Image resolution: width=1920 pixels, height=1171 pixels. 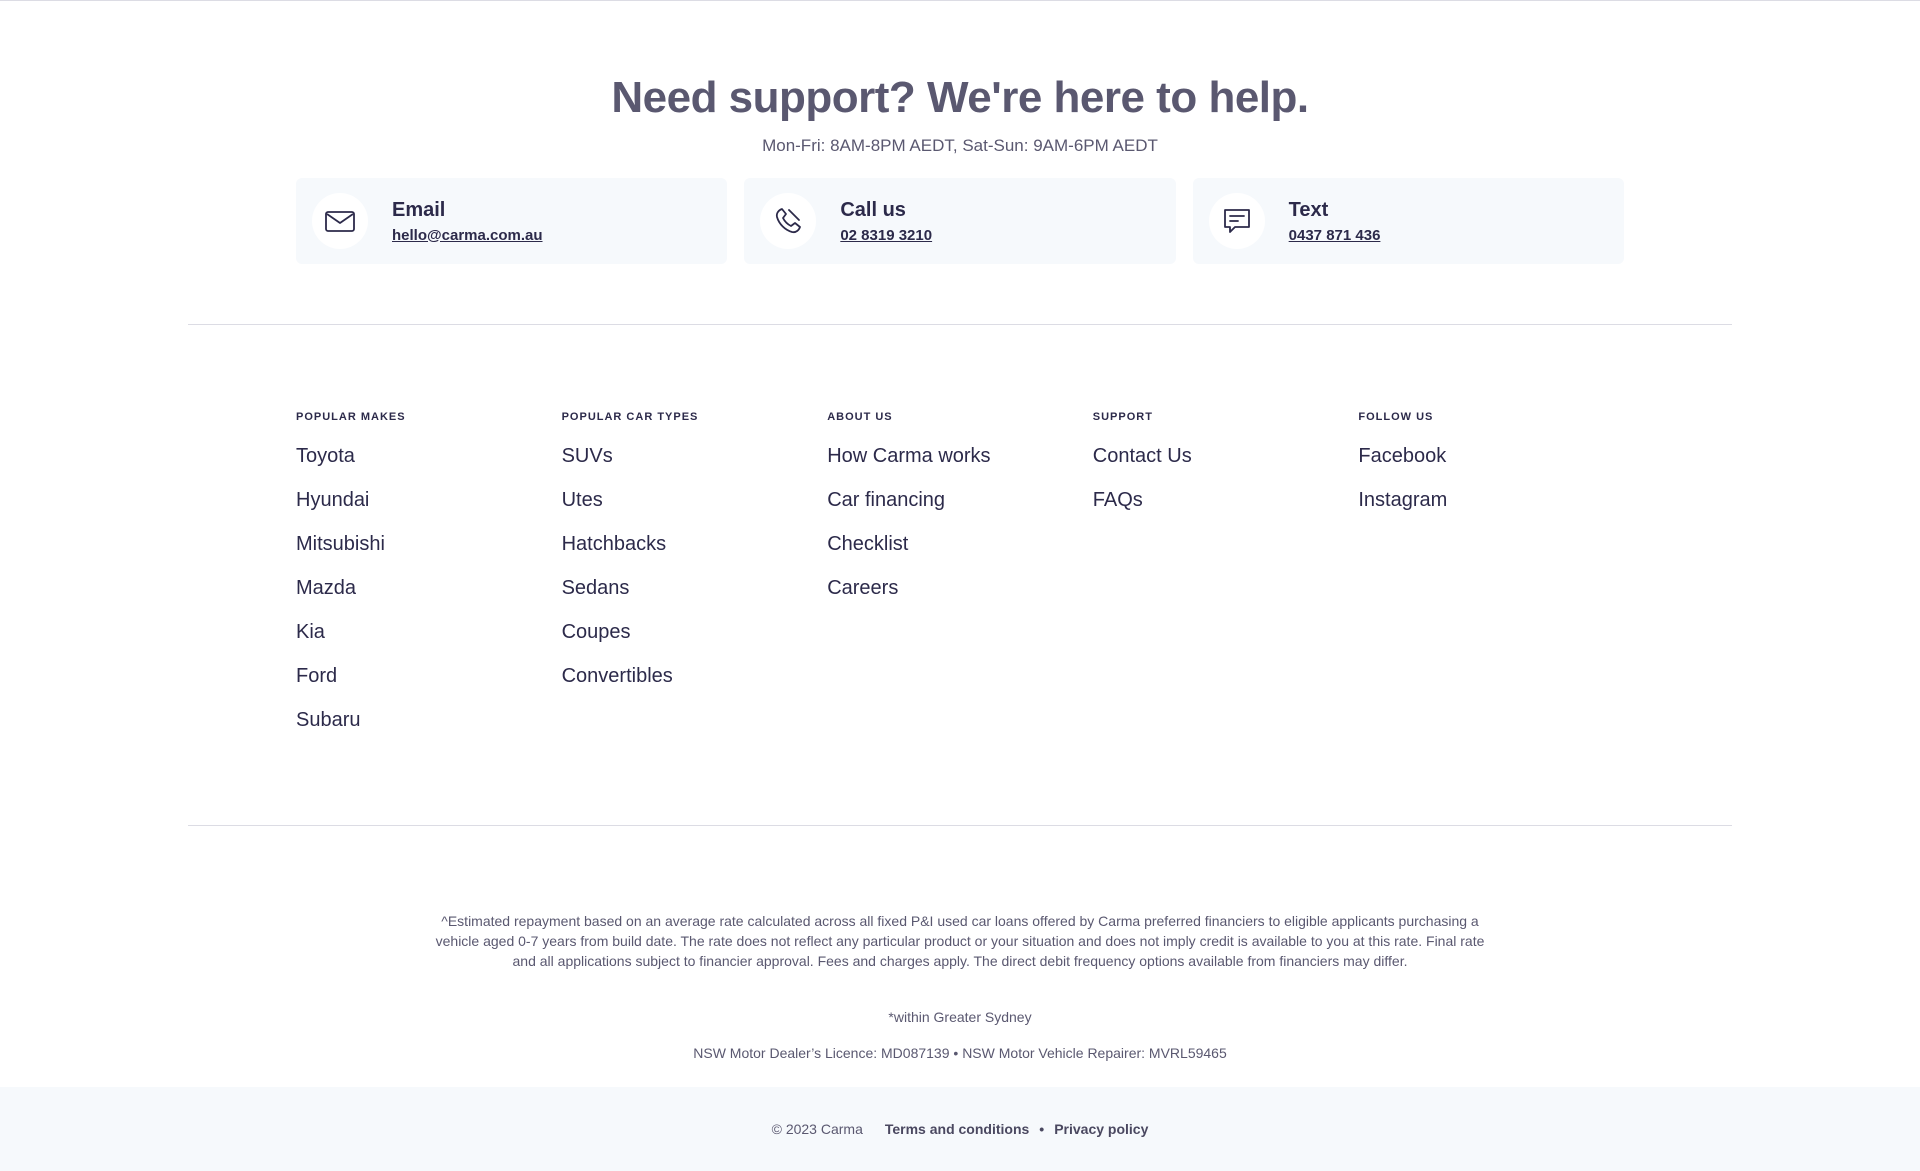 What do you see at coordinates (960, 97) in the screenshot?
I see `support-heading: Need support? We're here to help.` at bounding box center [960, 97].